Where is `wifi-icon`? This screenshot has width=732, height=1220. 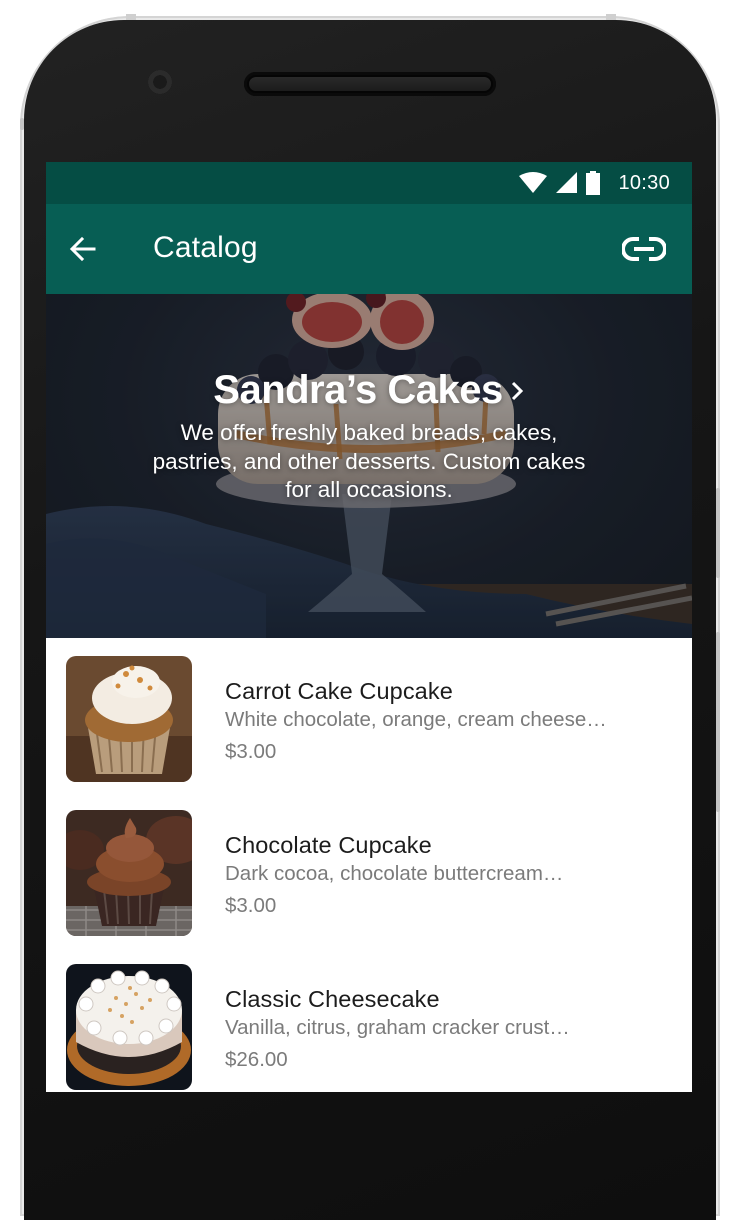
wifi-icon is located at coordinates (533, 182).